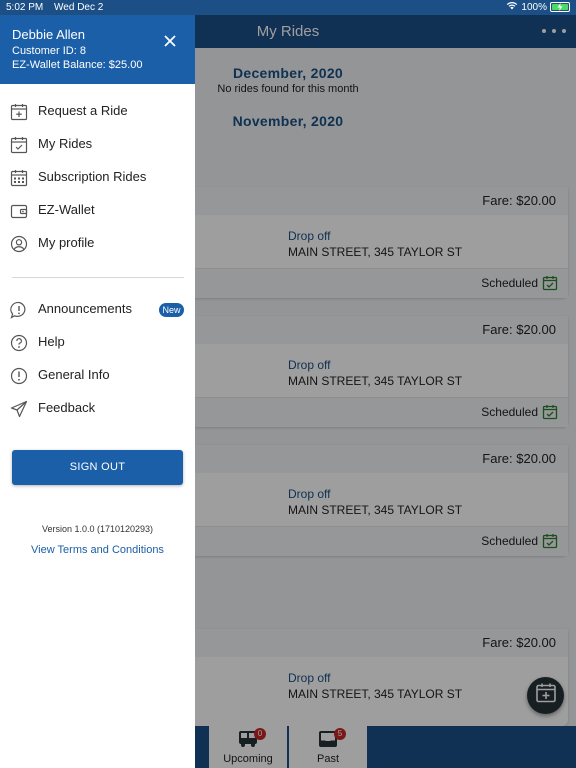 Image resolution: width=576 pixels, height=768 pixels. I want to click on calendar-plus-icon, so click(19, 112).